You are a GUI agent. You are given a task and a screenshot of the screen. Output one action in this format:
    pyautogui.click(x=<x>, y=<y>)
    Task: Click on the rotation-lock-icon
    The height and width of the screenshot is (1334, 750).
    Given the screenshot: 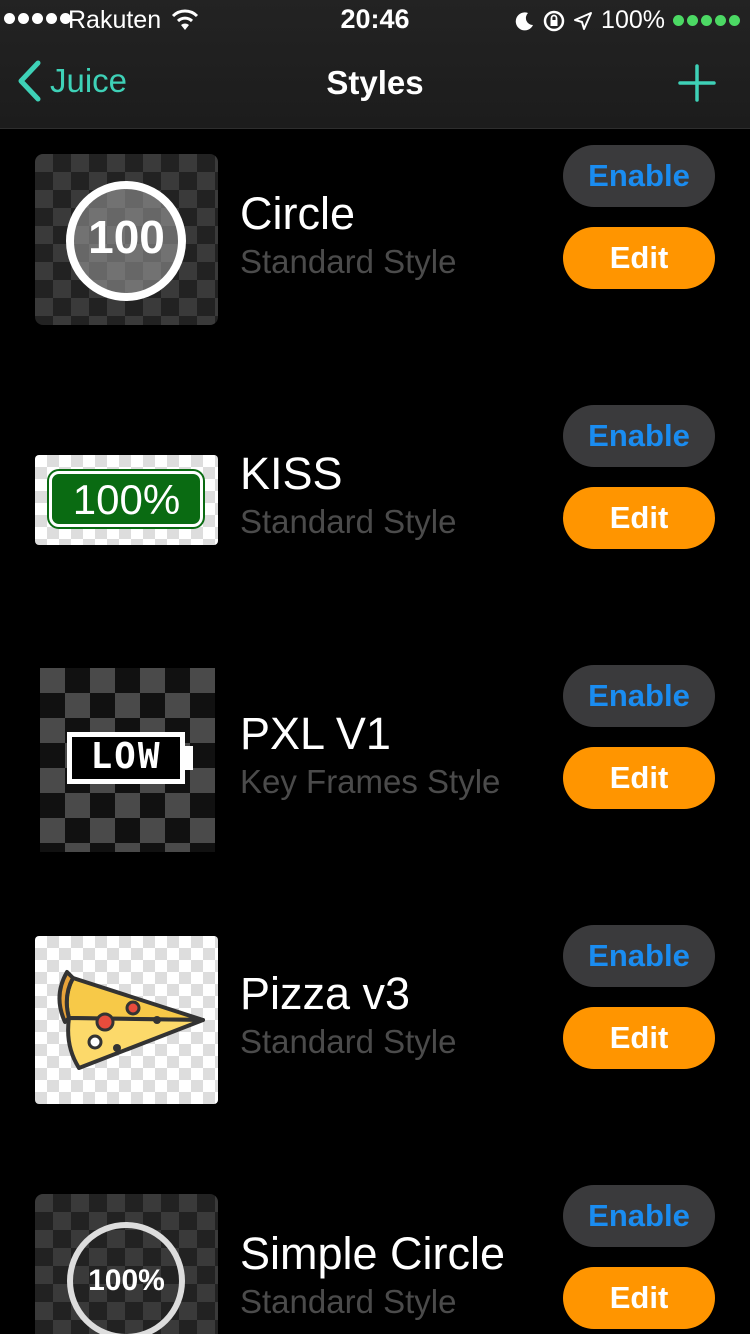 What is the action you would take?
    pyautogui.click(x=554, y=20)
    